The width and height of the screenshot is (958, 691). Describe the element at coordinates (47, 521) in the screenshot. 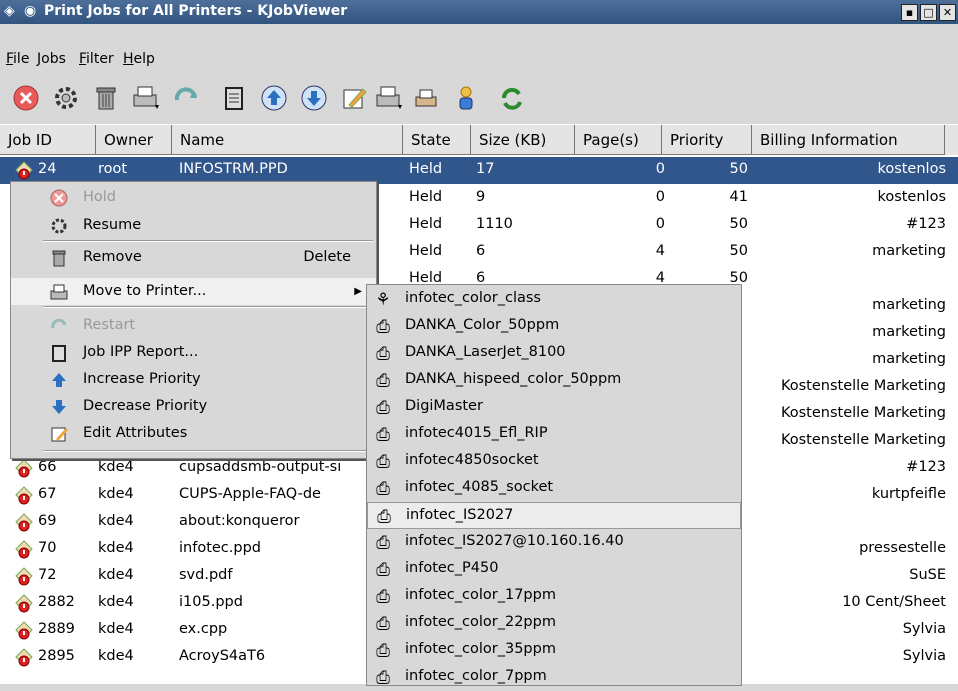

I see `job-id: 69` at that location.